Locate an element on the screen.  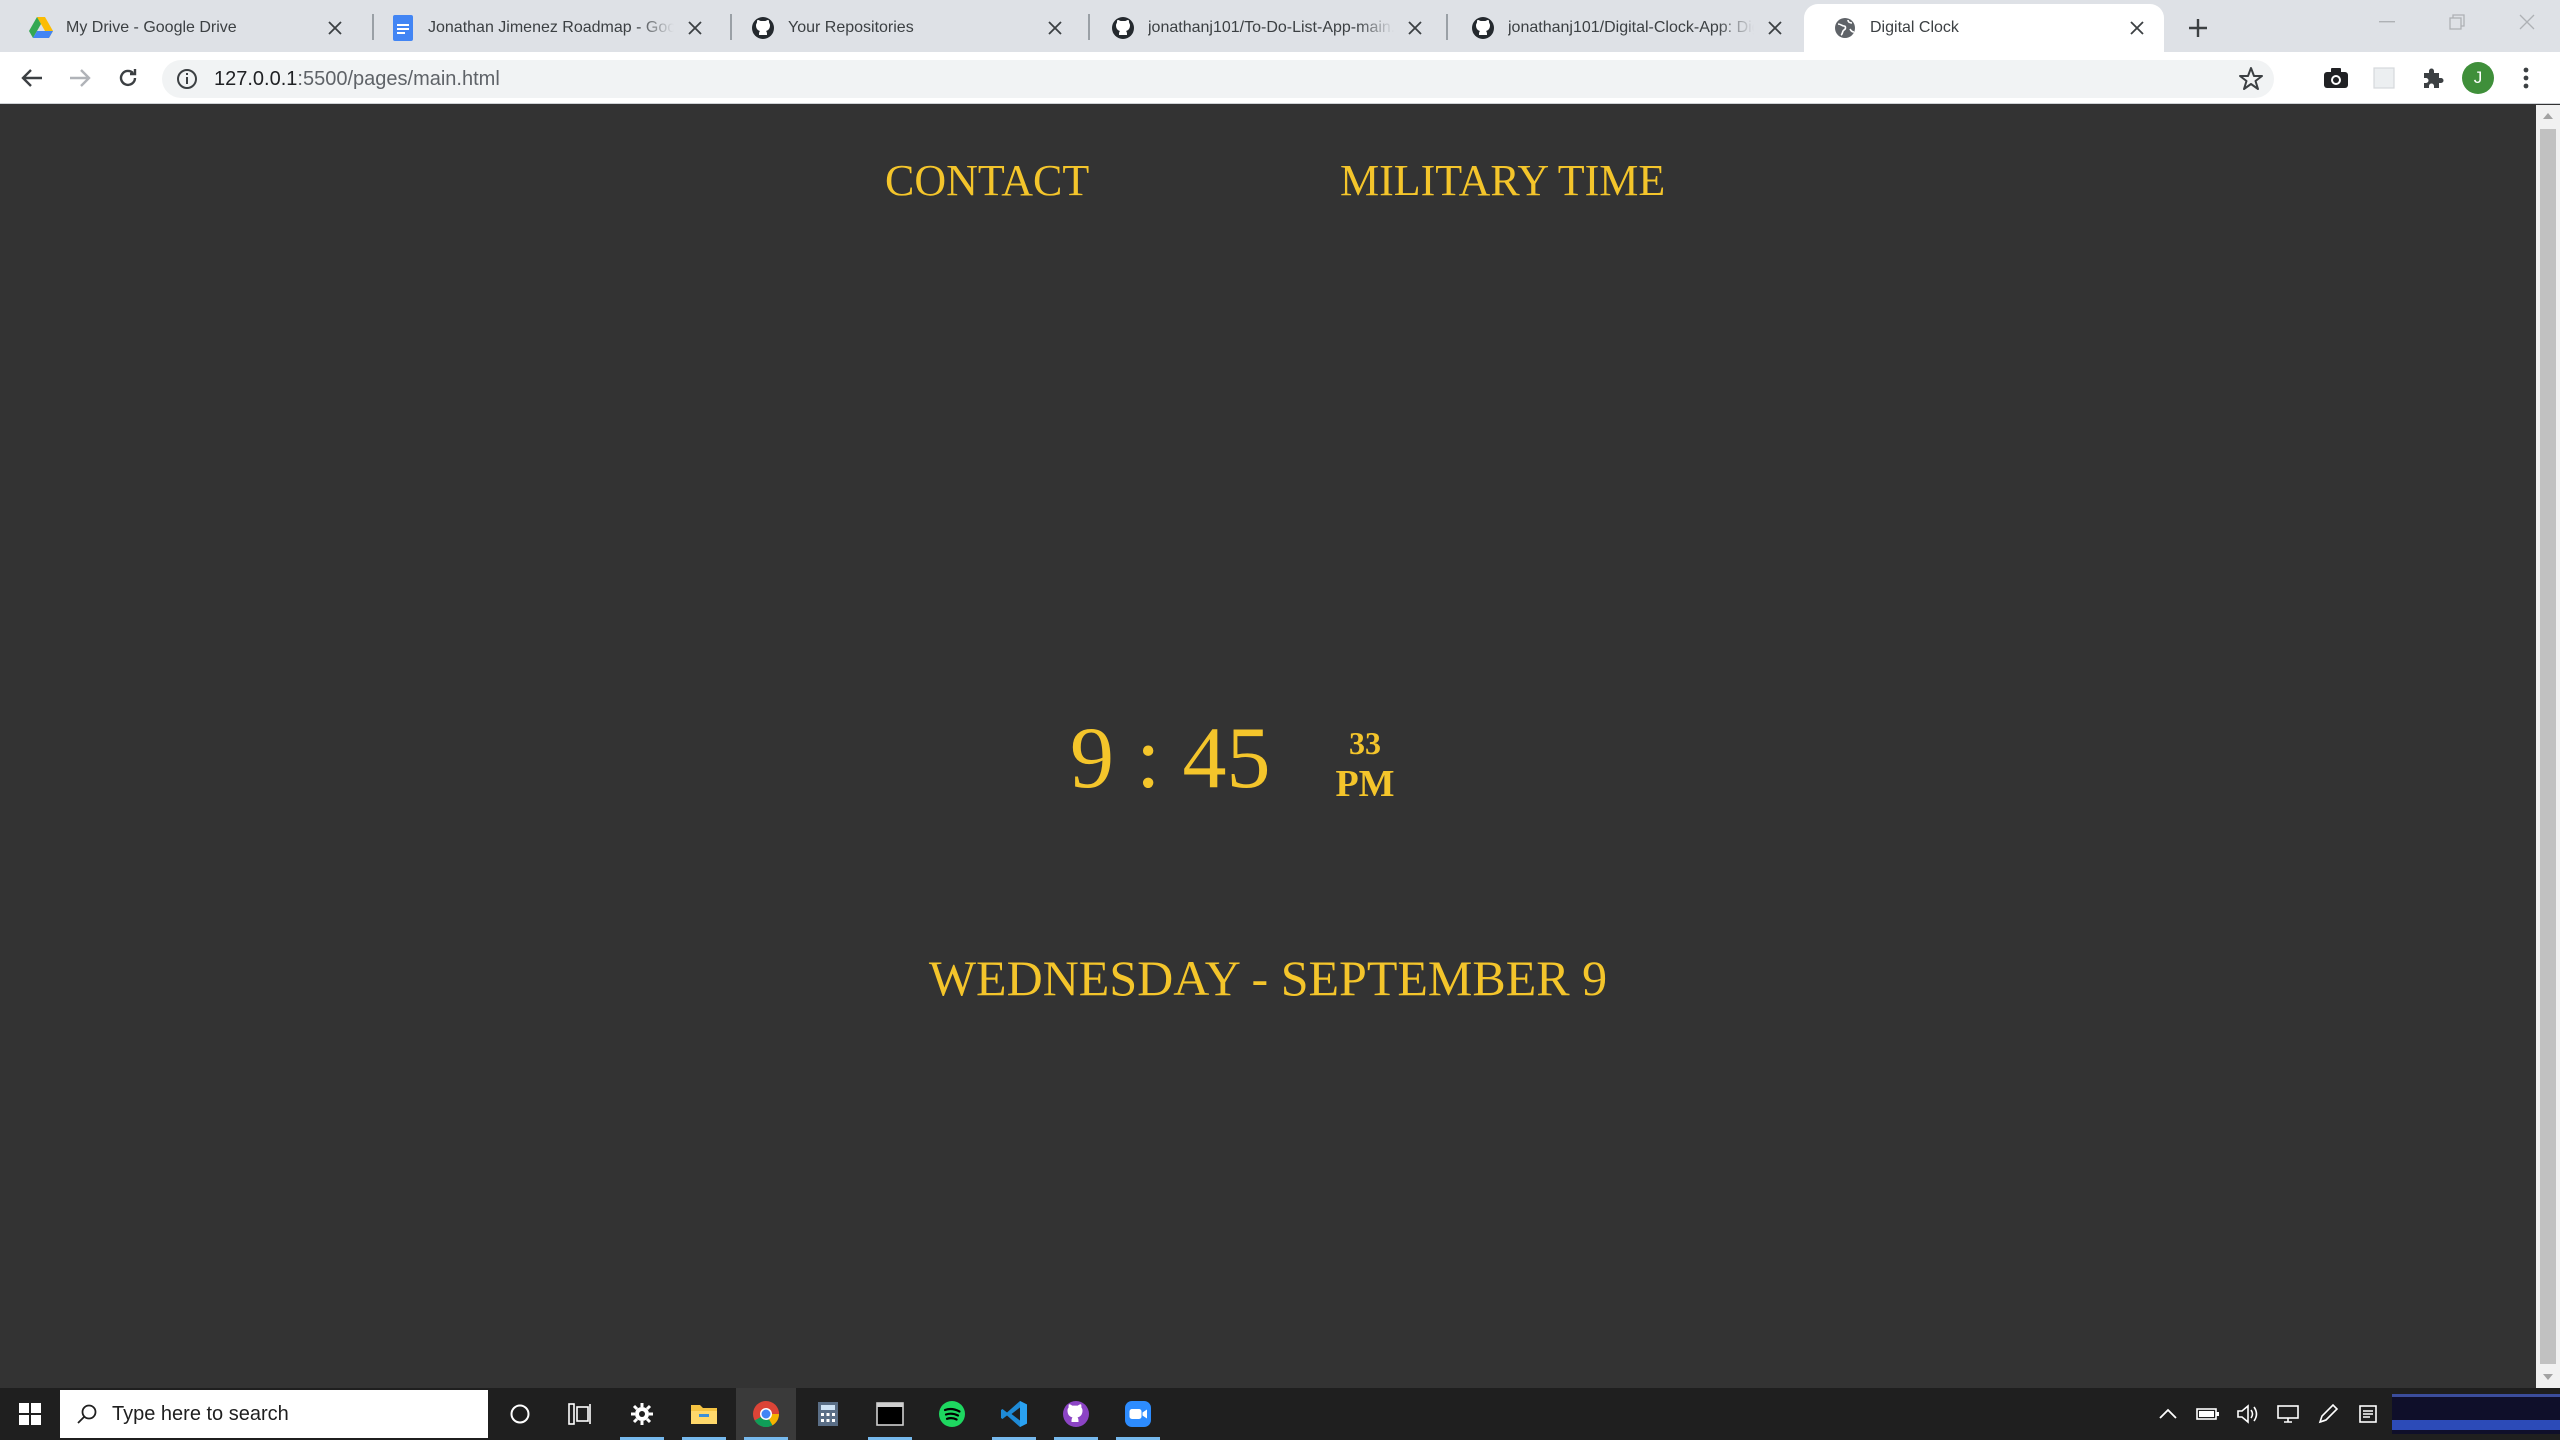
taskbar-search-box: Type here to search is located at coordinates (274, 1414).